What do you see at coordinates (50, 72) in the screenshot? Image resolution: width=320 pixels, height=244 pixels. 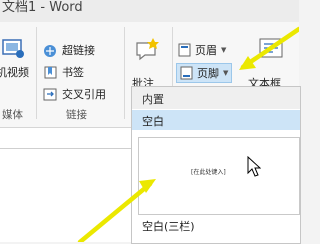 I see `bookmark-icon` at bounding box center [50, 72].